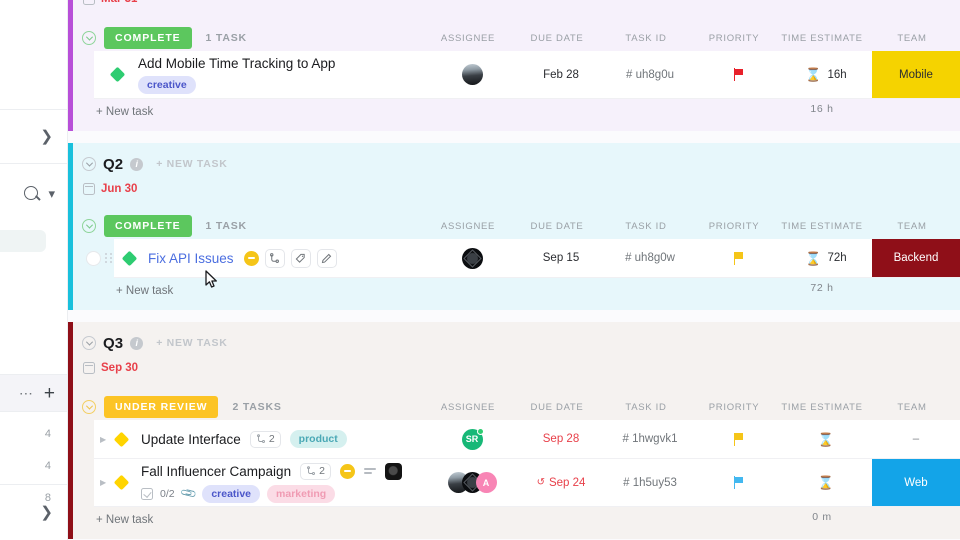 Image resolution: width=960 pixels, height=540 pixels. What do you see at coordinates (916, 74) in the screenshot?
I see `team-cell: Mobile` at bounding box center [916, 74].